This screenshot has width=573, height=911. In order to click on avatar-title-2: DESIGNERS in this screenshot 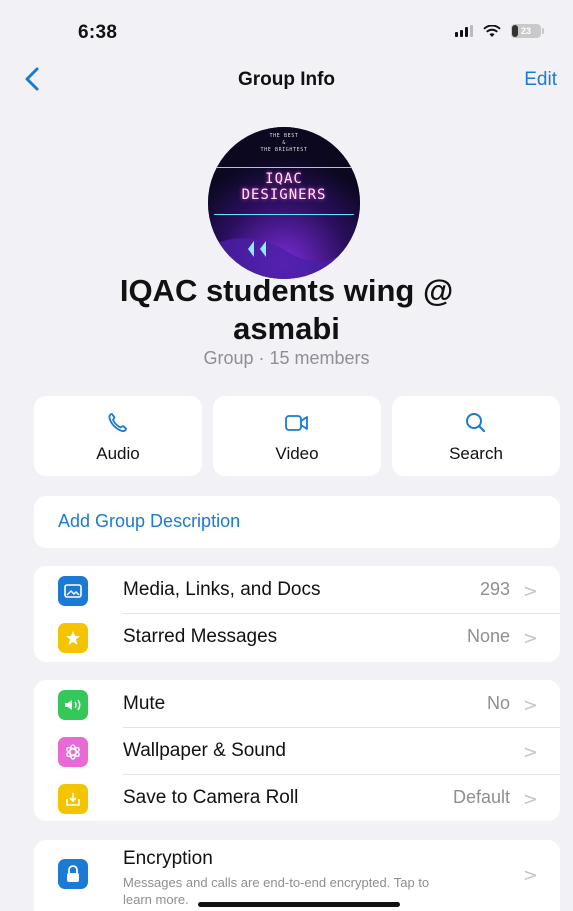, I will do `click(284, 195)`.